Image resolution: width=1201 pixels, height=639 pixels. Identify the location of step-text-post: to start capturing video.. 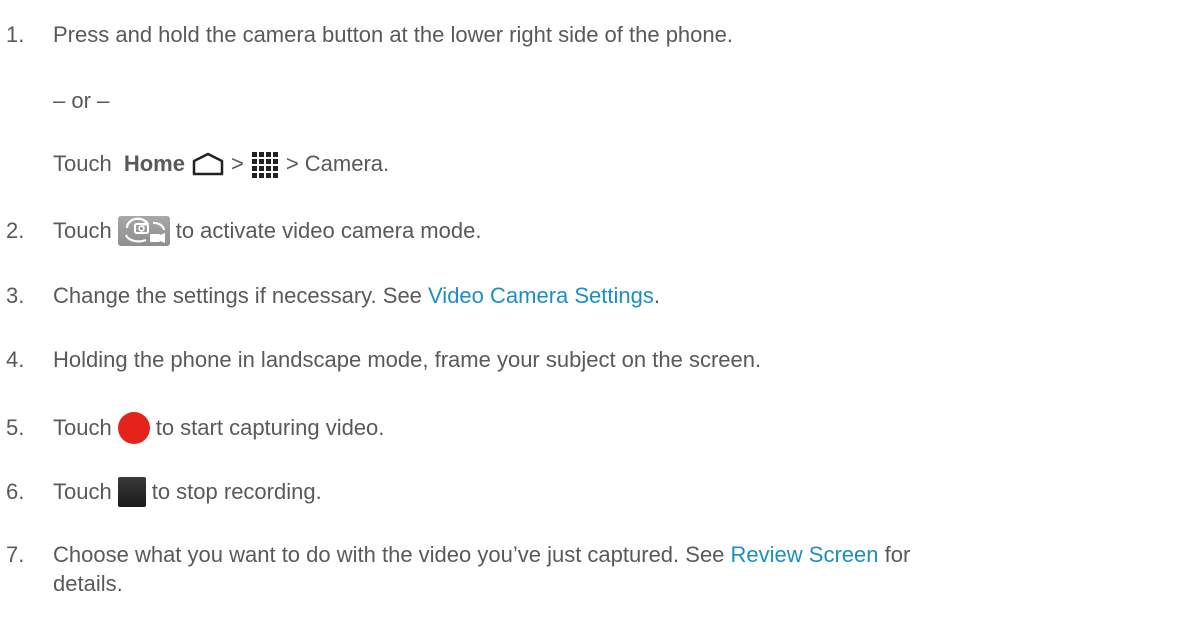
(270, 427).